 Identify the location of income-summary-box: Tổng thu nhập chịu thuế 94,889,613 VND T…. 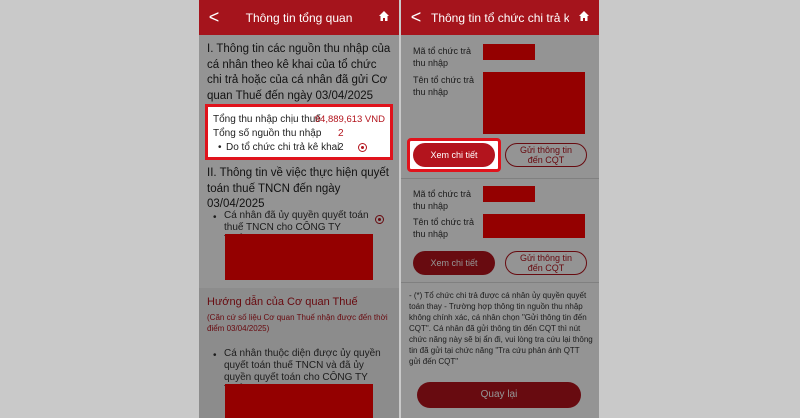
(299, 132).